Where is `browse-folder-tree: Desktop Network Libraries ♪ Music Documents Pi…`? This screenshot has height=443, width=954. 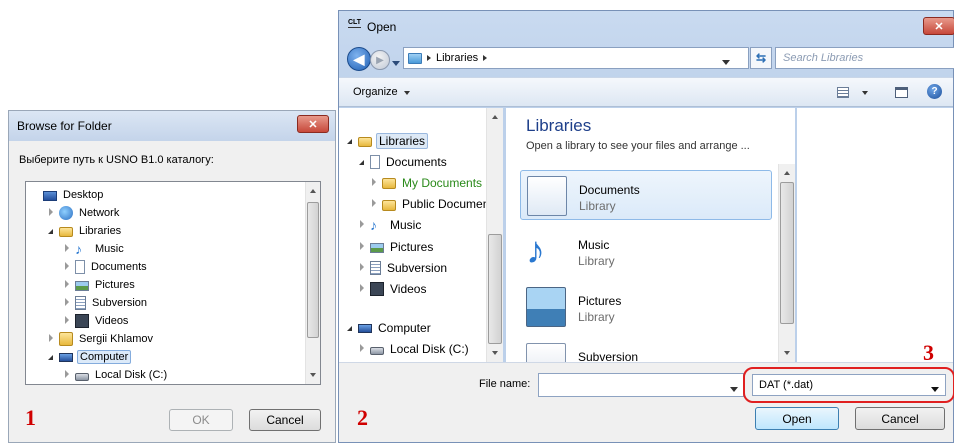
browse-folder-tree: Desktop Network Libraries ♪ Music Documents Pi… is located at coordinates (173, 283).